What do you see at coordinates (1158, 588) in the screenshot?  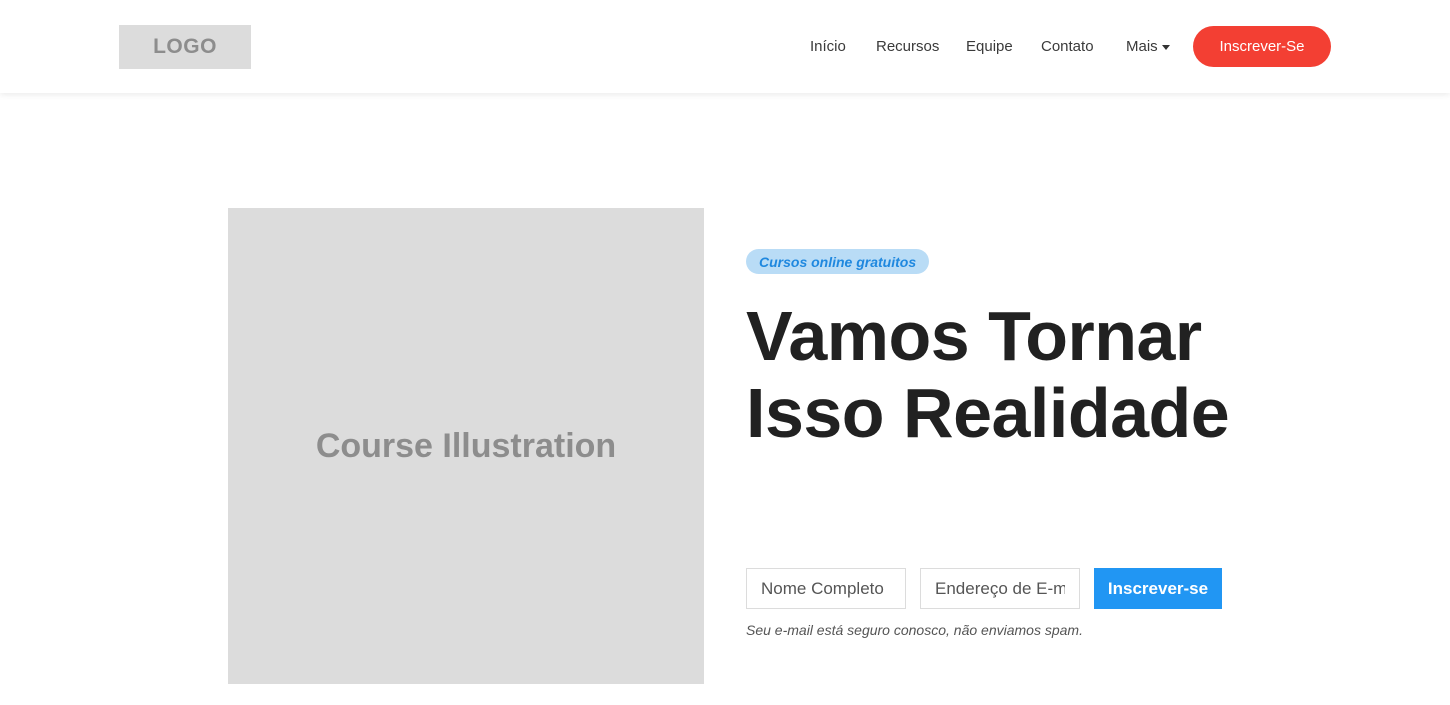 I see `subscribe-button: Inscrever-se` at bounding box center [1158, 588].